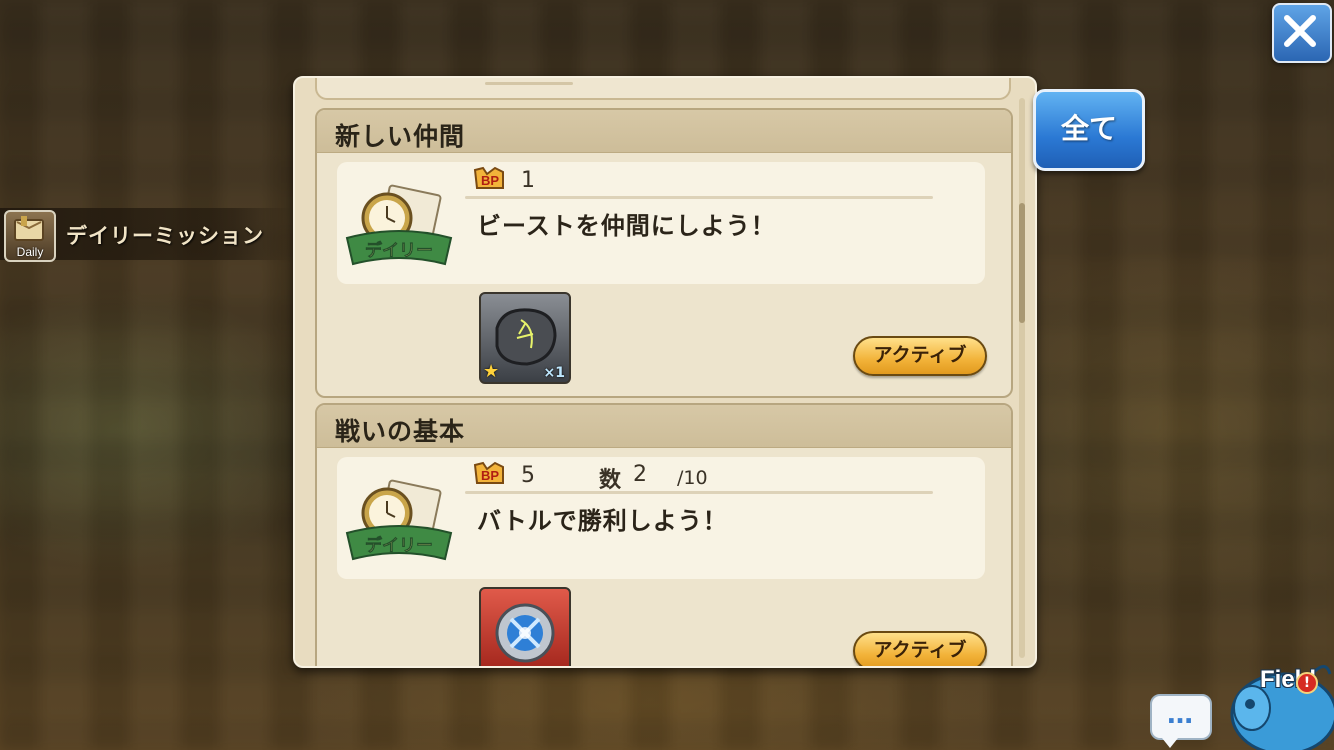 Image resolution: width=1334 pixels, height=750 pixels. What do you see at coordinates (491, 371) in the screenshot?
I see `rarity-star-icon: ★` at bounding box center [491, 371].